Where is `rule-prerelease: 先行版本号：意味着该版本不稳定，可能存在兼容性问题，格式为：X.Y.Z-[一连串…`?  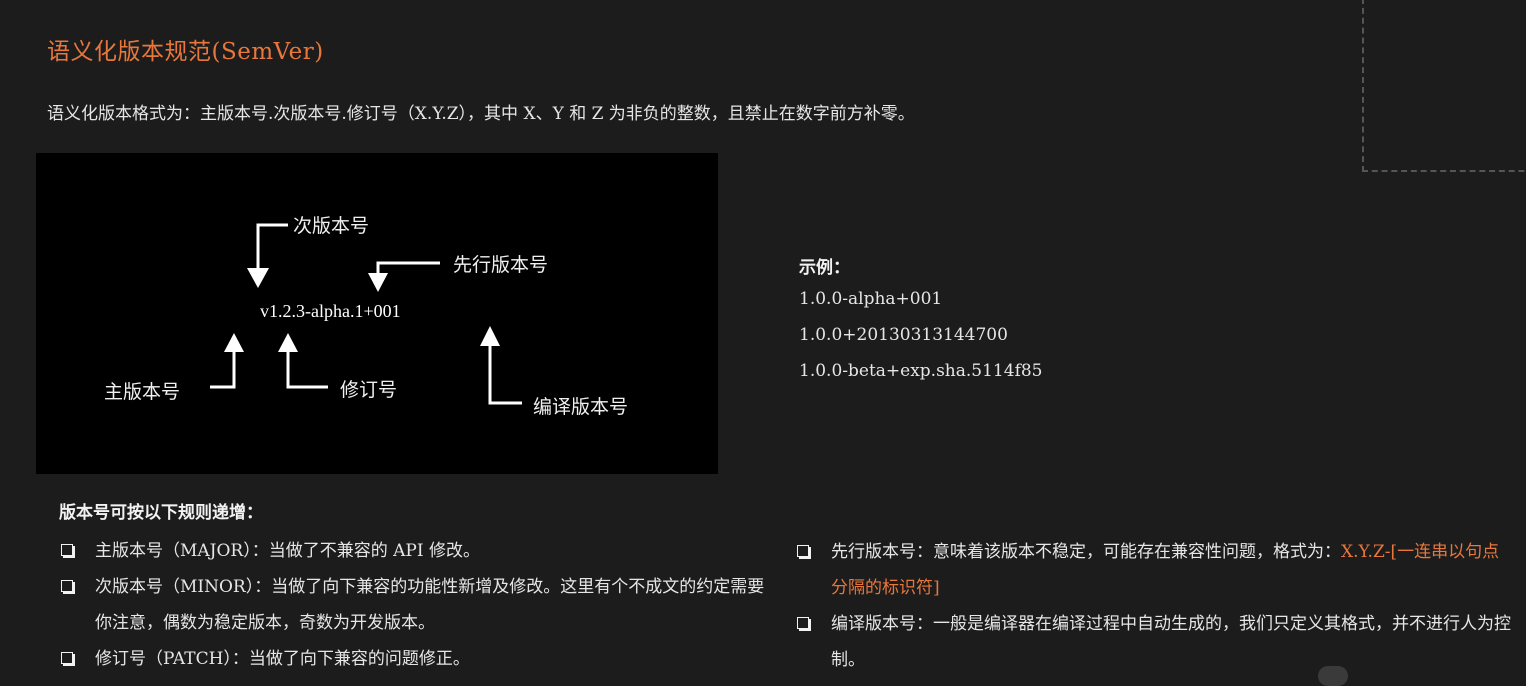
rule-prerelease: 先行版本号：意味着该版本不稳定，可能存在兼容性问题，格式为：X.Y.Z-[一连串… is located at coordinates (1156, 570).